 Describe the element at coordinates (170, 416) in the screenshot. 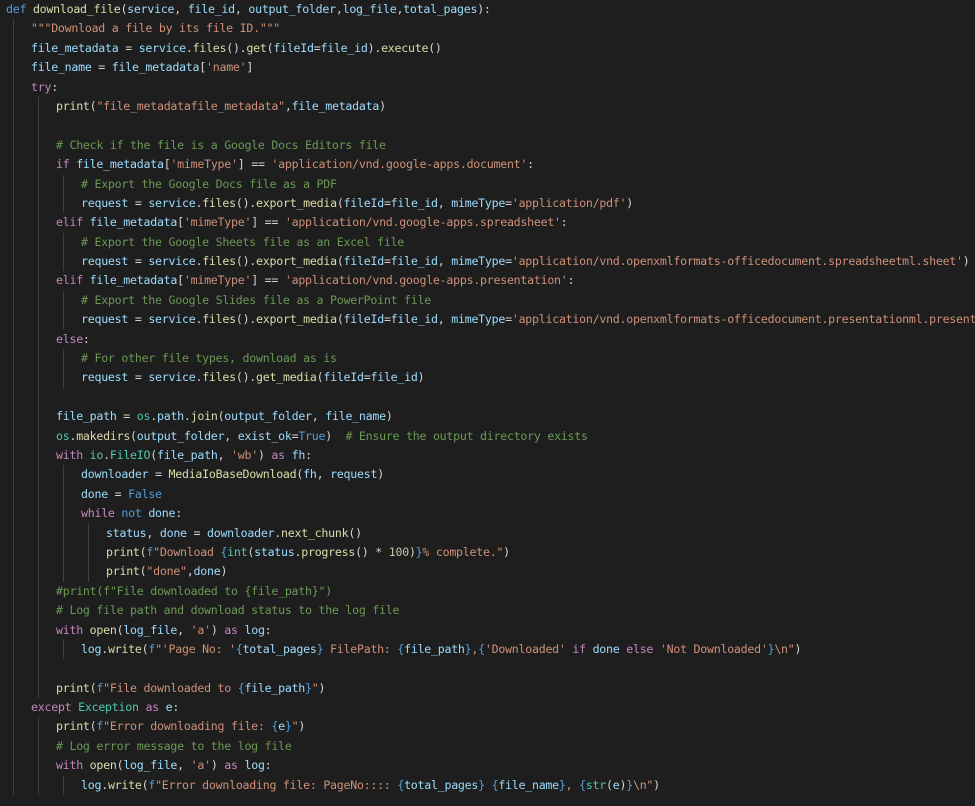

I see `code-token-variable: path` at that location.